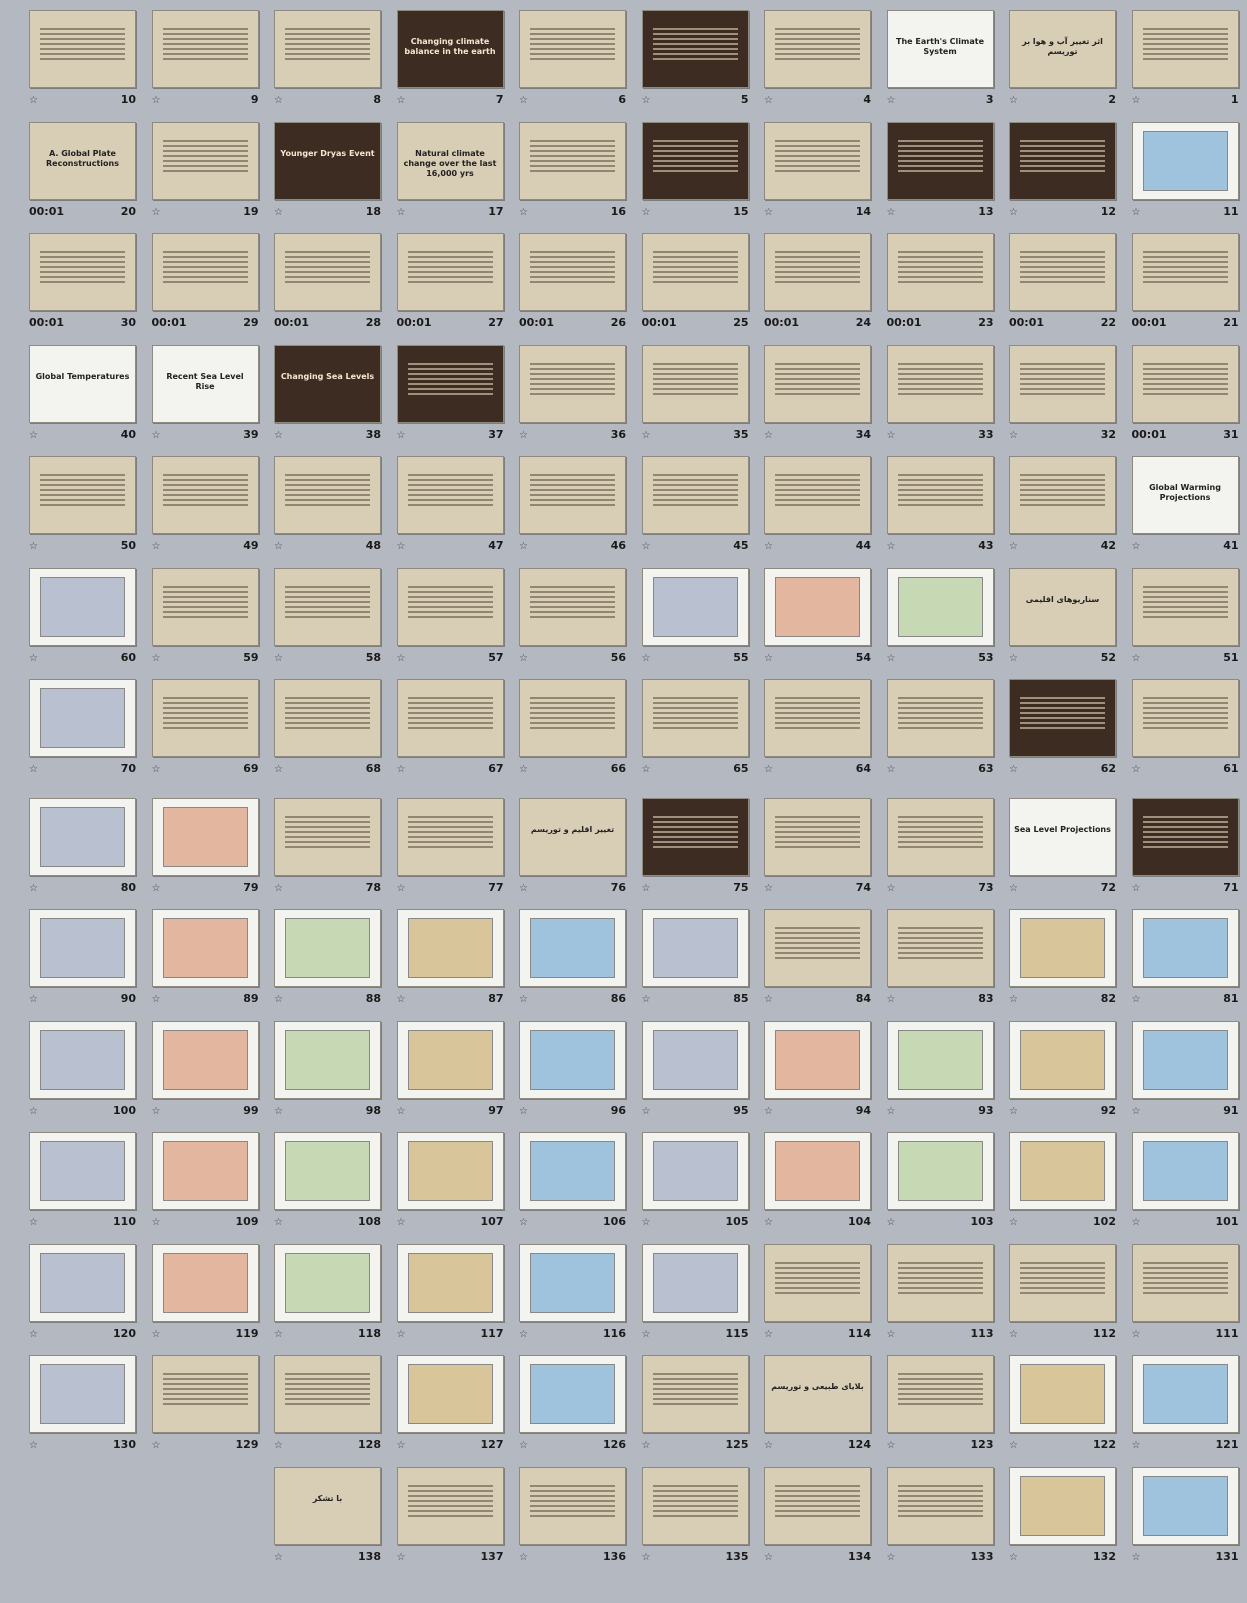 Image resolution: width=1247 pixels, height=1603 pixels. I want to click on slide-thumbnail: ☆ 121, so click(1186, 1401).